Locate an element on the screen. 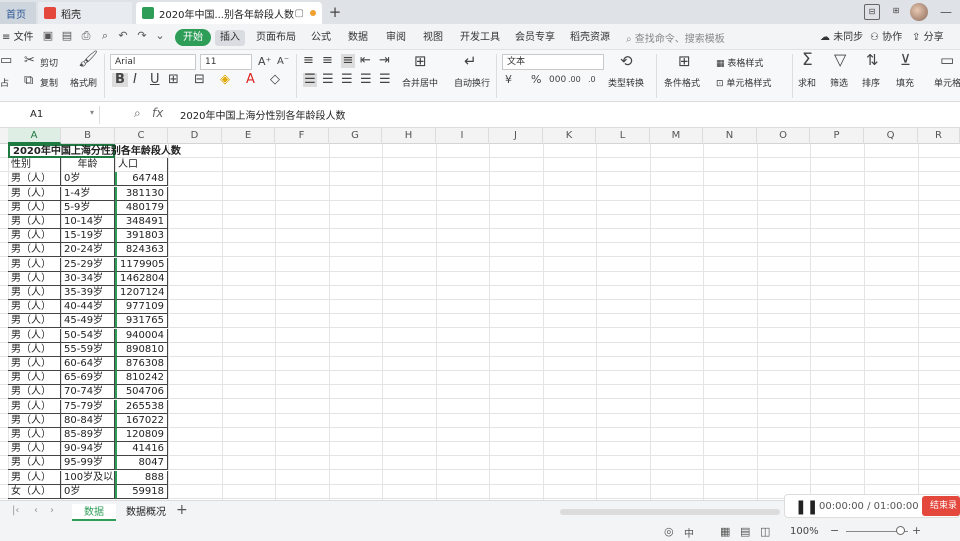 The height and width of the screenshot is (541, 960). population-cell: 940004 is located at coordinates (141, 335).